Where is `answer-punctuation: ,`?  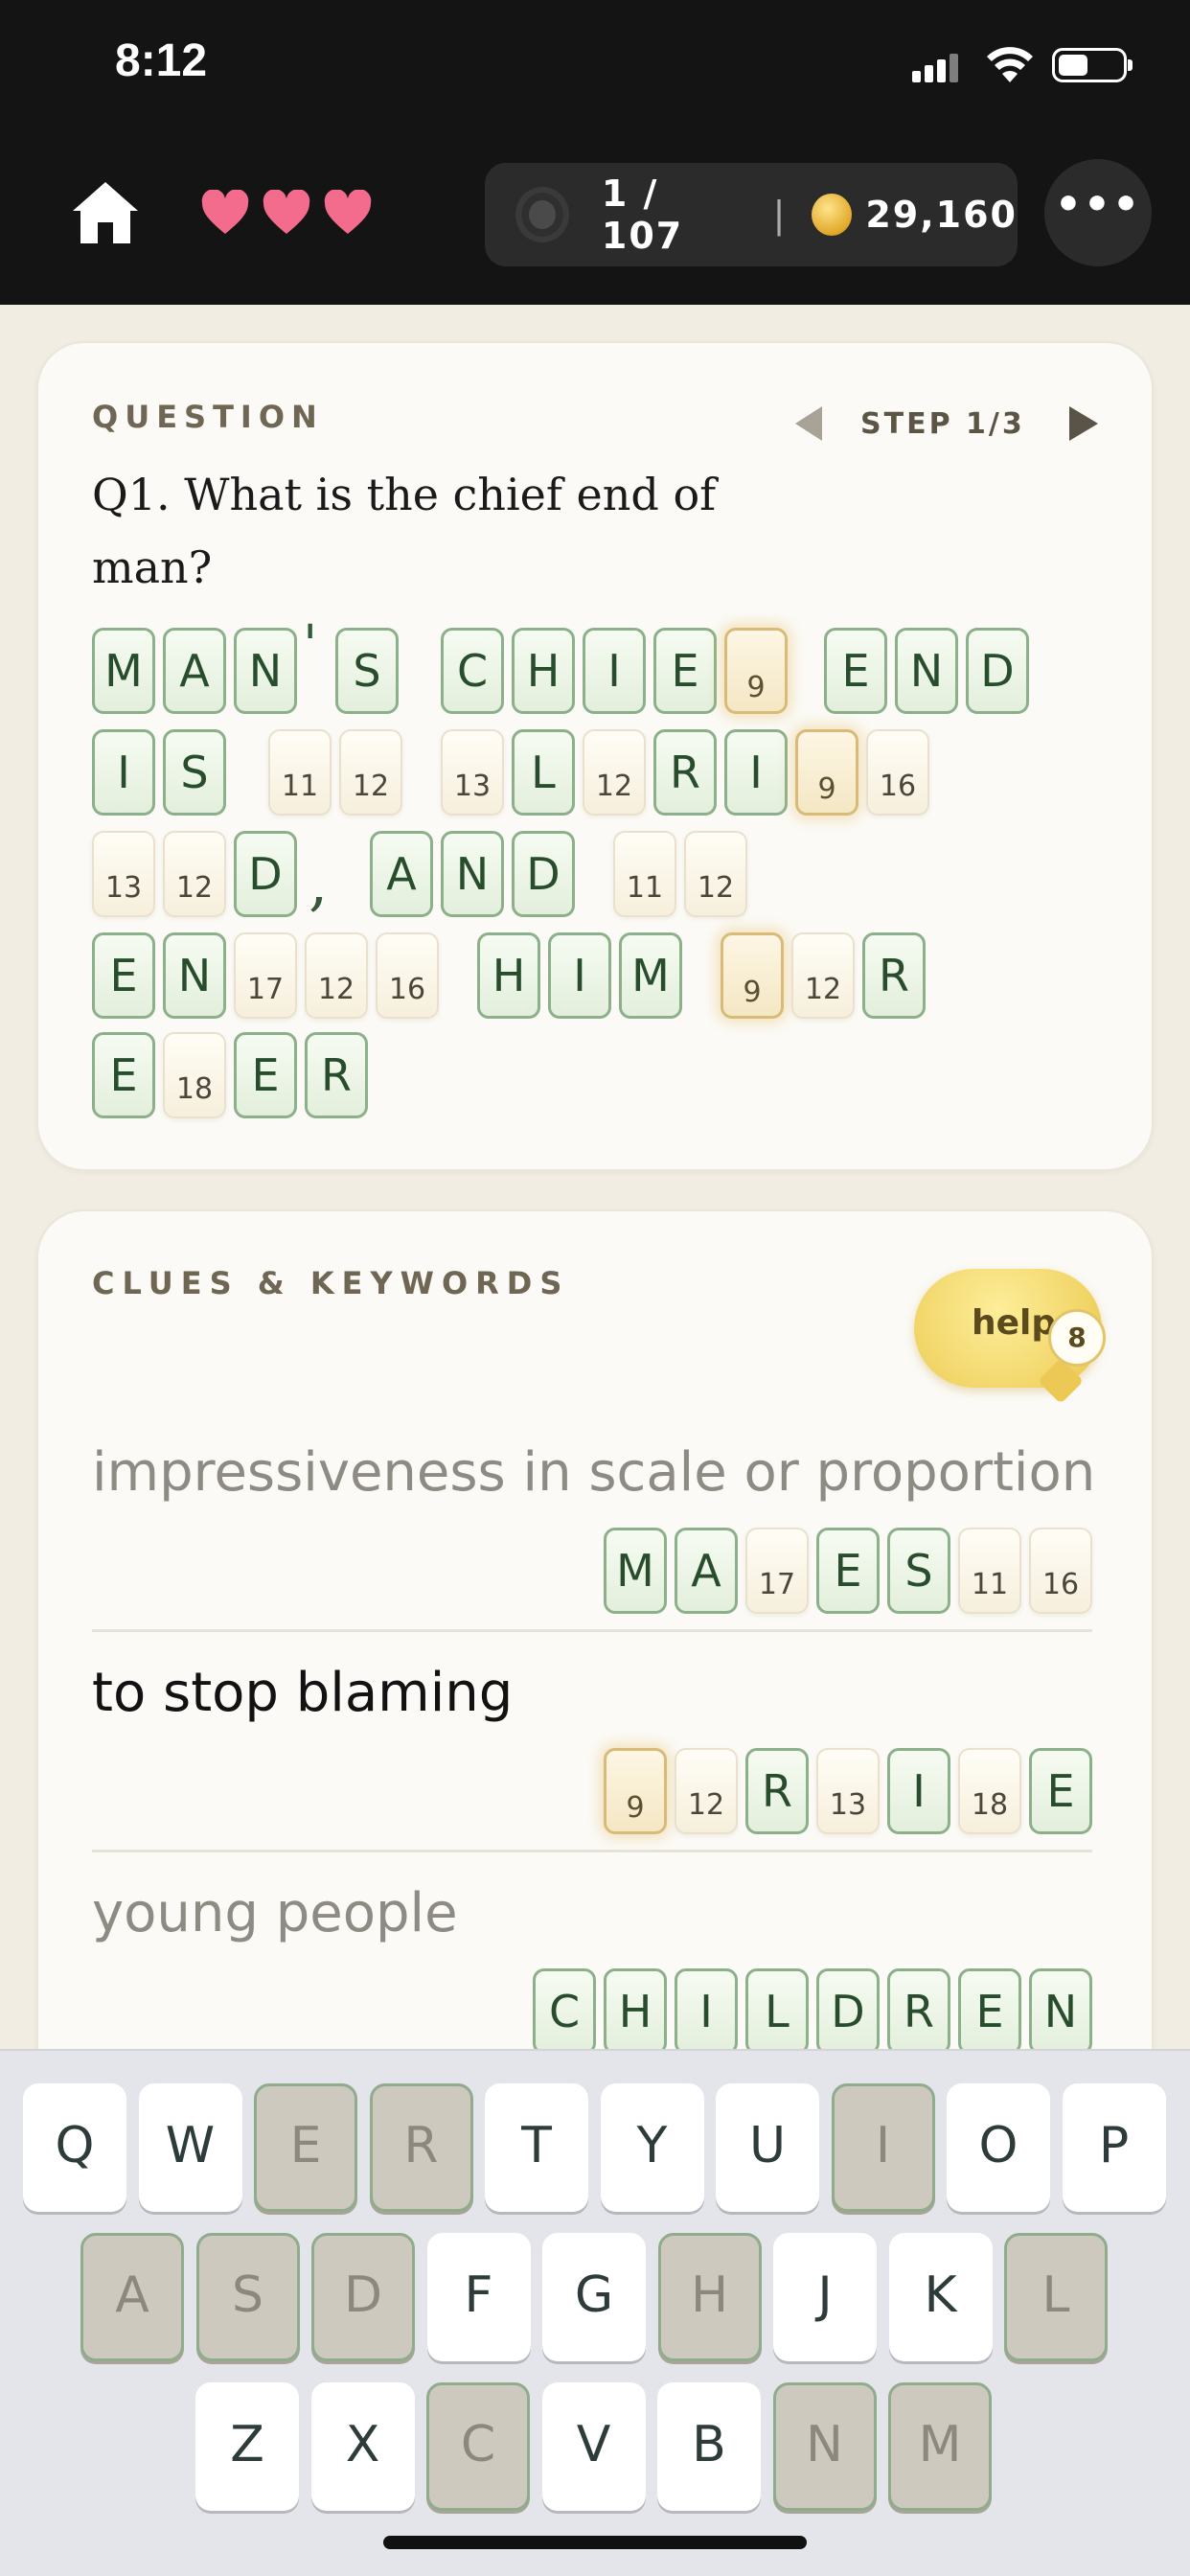 answer-punctuation: , is located at coordinates (319, 883).